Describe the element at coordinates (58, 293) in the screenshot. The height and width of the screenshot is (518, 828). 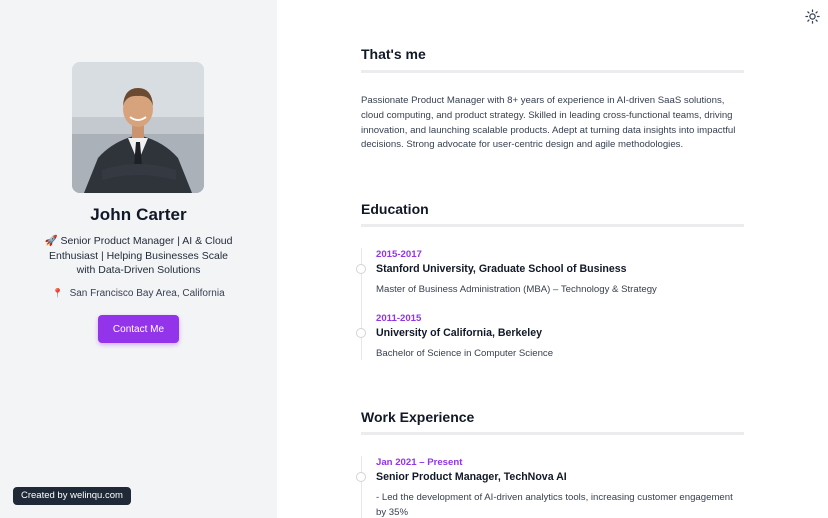
I see `map-pin-icon: 📍` at that location.